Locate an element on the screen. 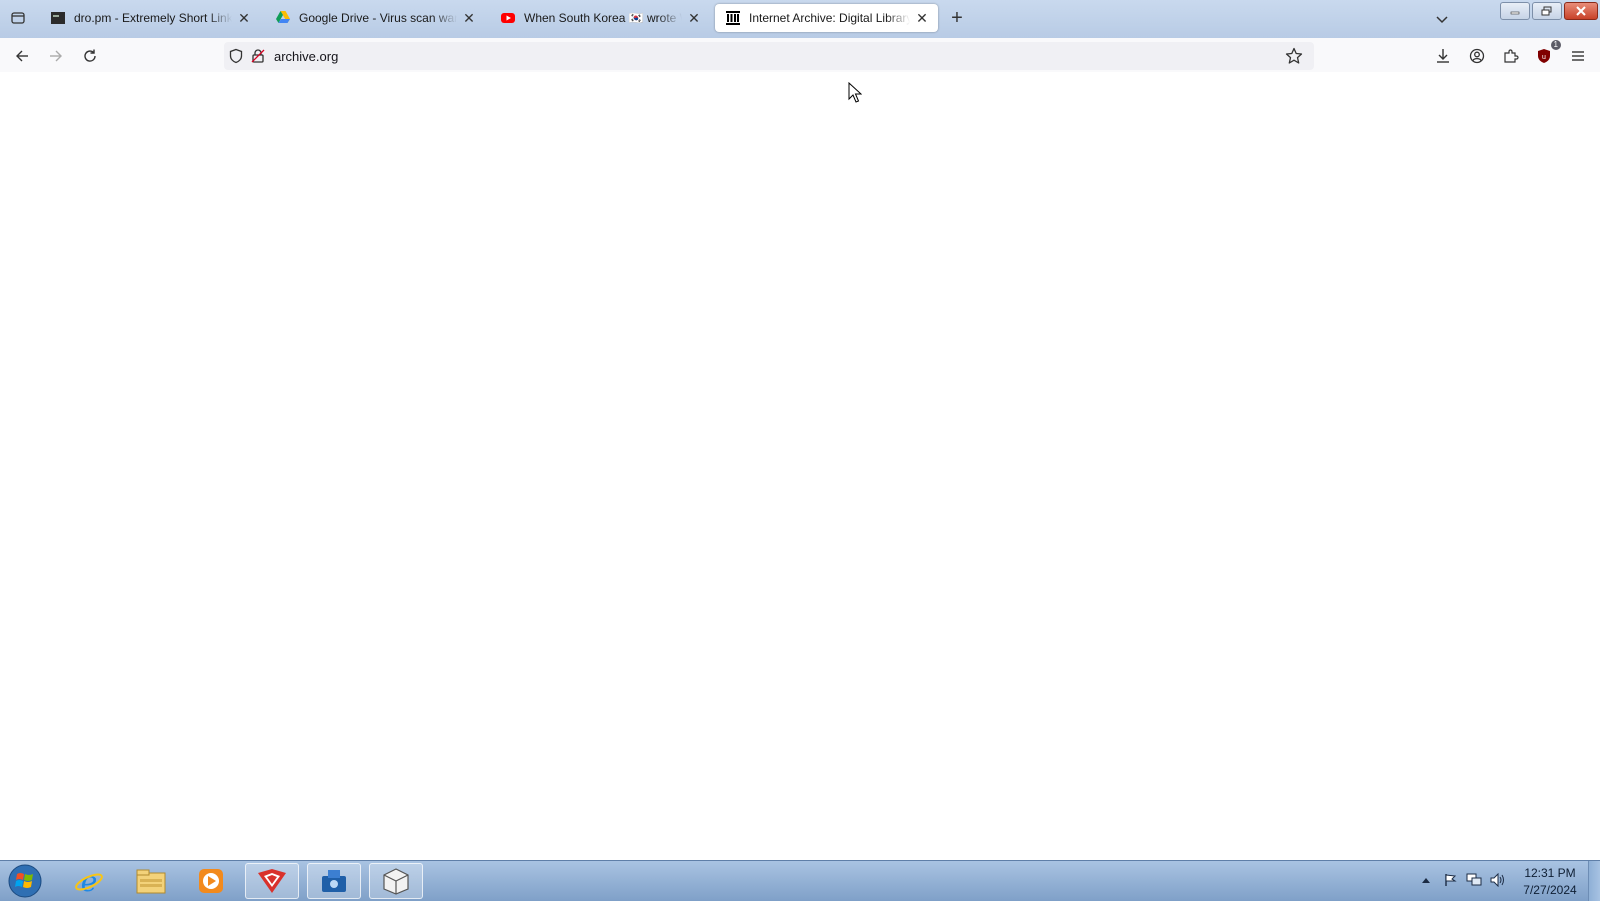 The width and height of the screenshot is (1600, 902). internet-explorer-icon: e is located at coordinates (89, 881).